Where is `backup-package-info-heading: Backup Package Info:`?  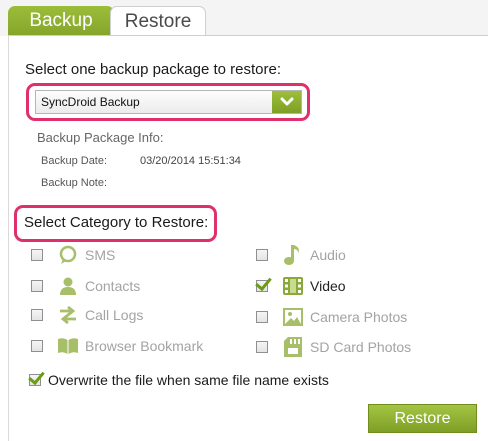
backup-package-info-heading: Backup Package Info: is located at coordinates (100, 137).